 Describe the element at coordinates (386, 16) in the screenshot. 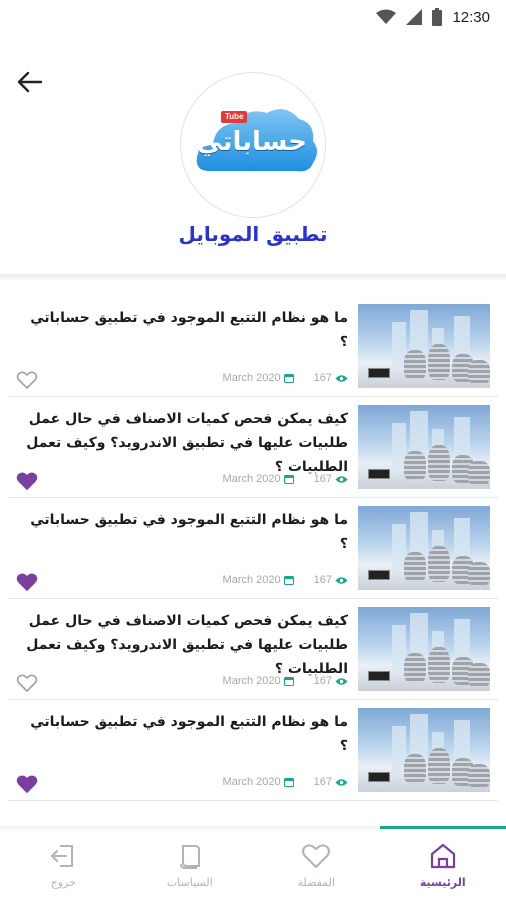

I see `wifi-icon` at that location.